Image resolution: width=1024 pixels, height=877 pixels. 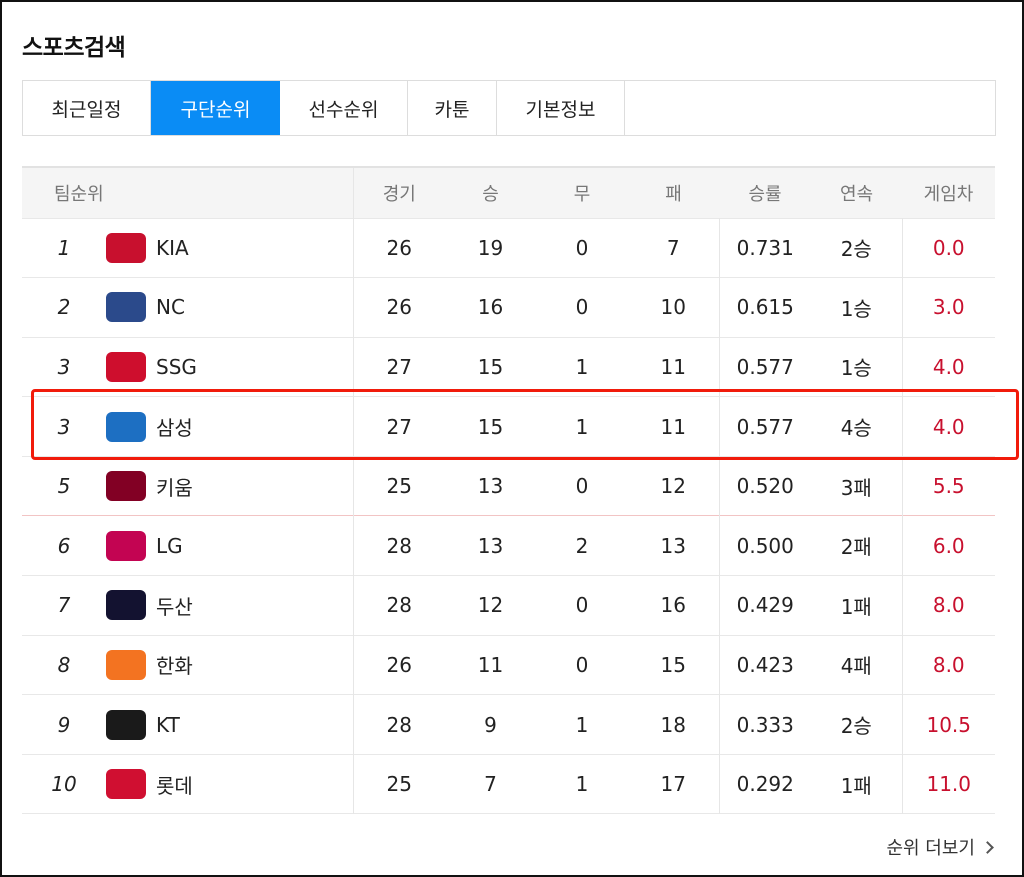 What do you see at coordinates (764, 307) in the screenshot?
I see `win-pct-cell: 0.615` at bounding box center [764, 307].